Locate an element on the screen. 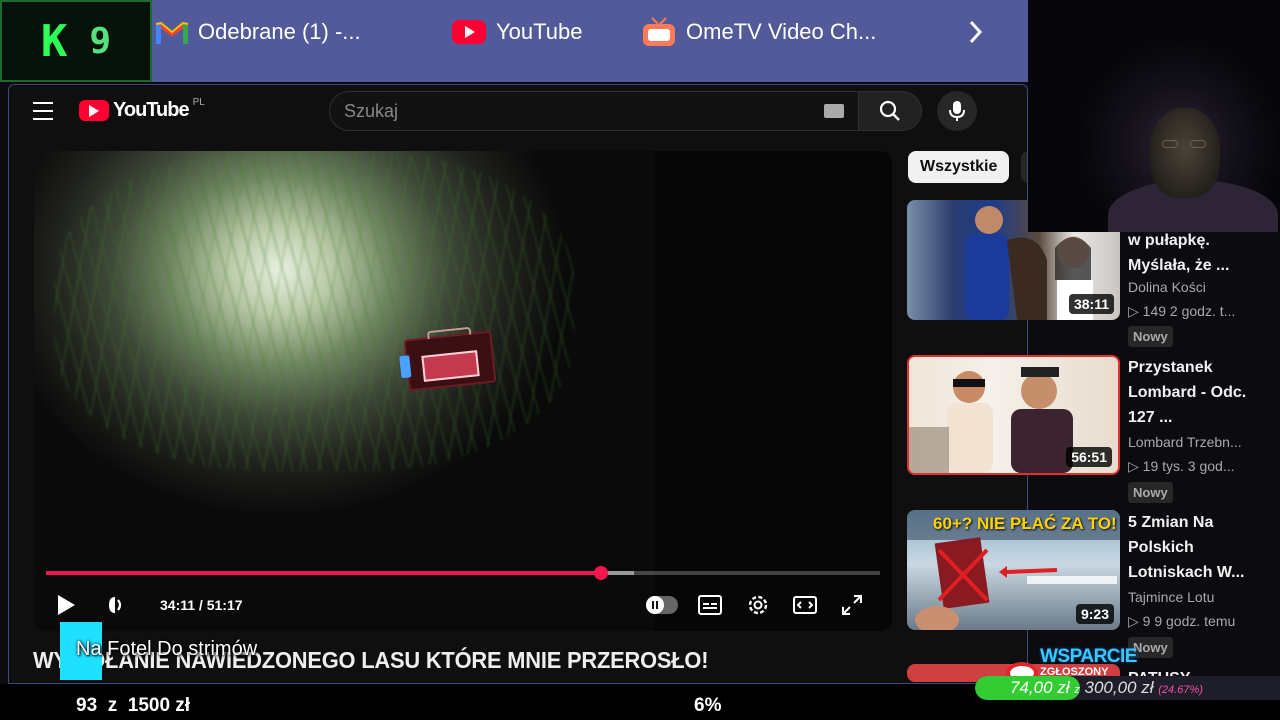 This screenshot has width=1280, height=720. microphone-icon is located at coordinates (957, 111).